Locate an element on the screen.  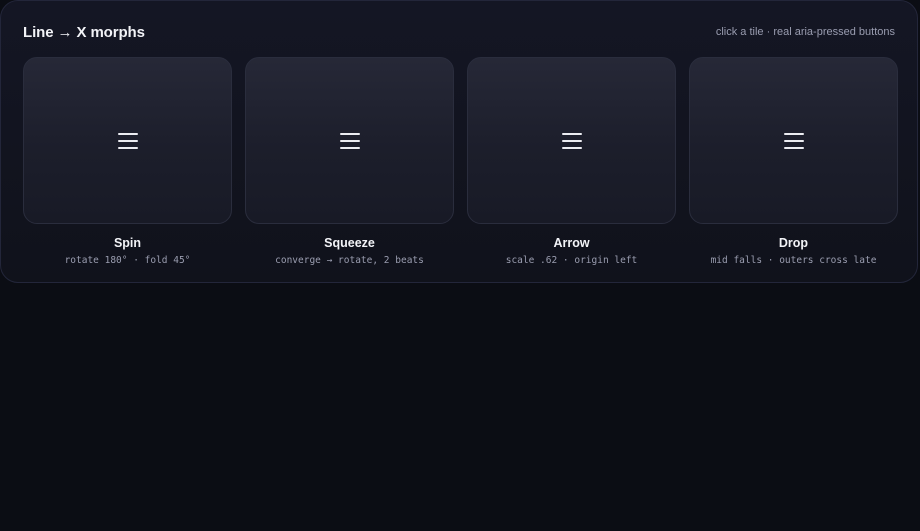
tile-name: Arrow is located at coordinates (571, 243).